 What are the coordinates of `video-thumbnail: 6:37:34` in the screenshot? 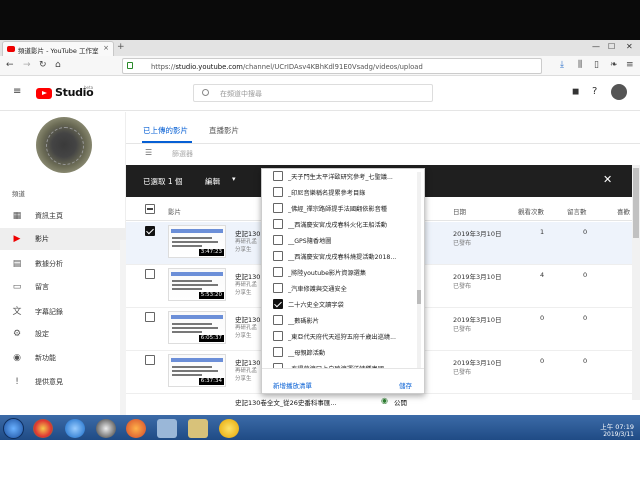 It's located at (197, 370).